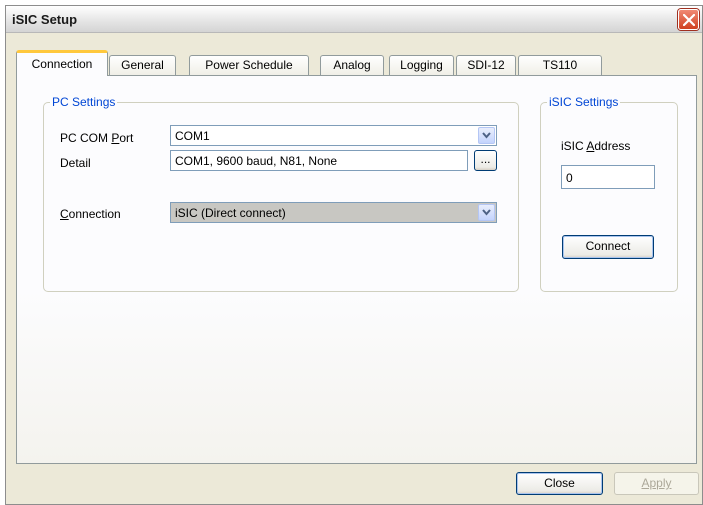 This screenshot has height=505, width=703. Describe the element at coordinates (608, 247) in the screenshot. I see `connect-button: Connect` at that location.